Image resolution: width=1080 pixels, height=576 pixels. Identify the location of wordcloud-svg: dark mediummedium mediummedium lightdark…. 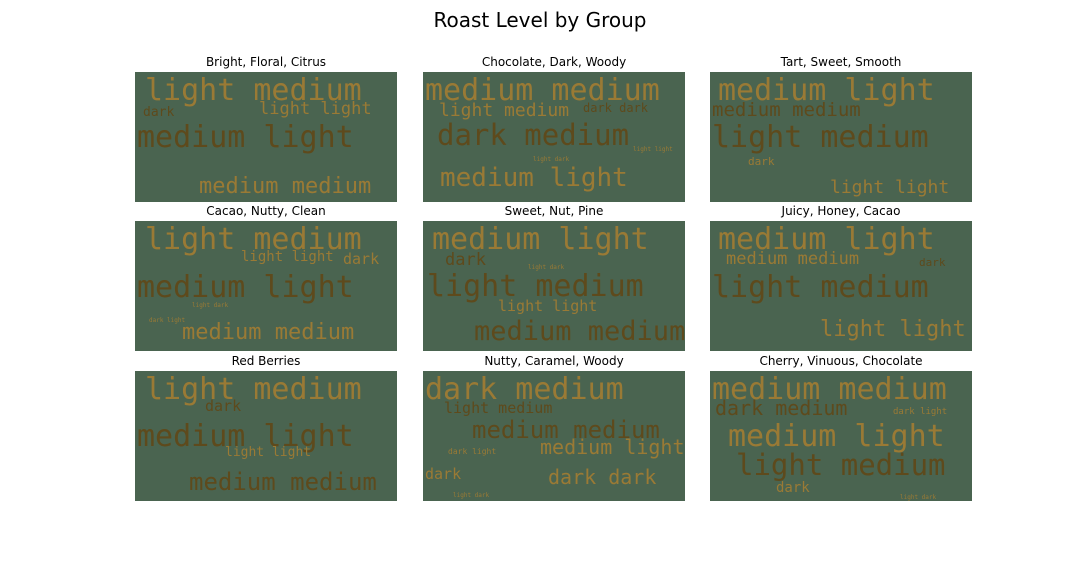
(555, 435).